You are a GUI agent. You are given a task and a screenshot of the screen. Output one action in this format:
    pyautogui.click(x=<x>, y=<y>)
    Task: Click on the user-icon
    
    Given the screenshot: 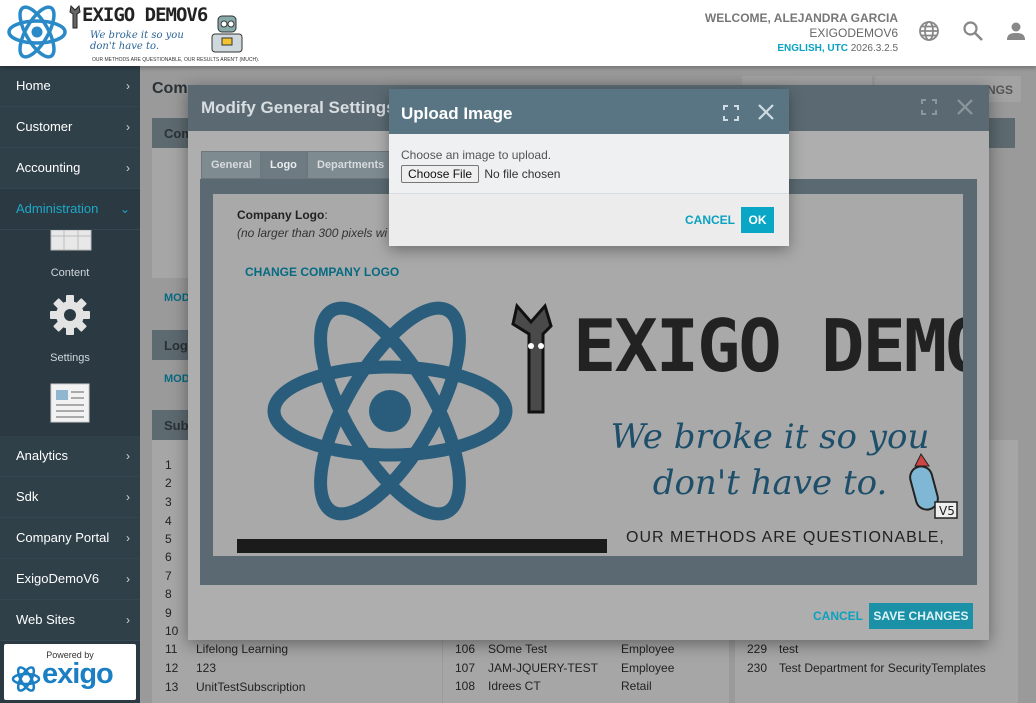 What is the action you would take?
    pyautogui.click(x=1016, y=31)
    